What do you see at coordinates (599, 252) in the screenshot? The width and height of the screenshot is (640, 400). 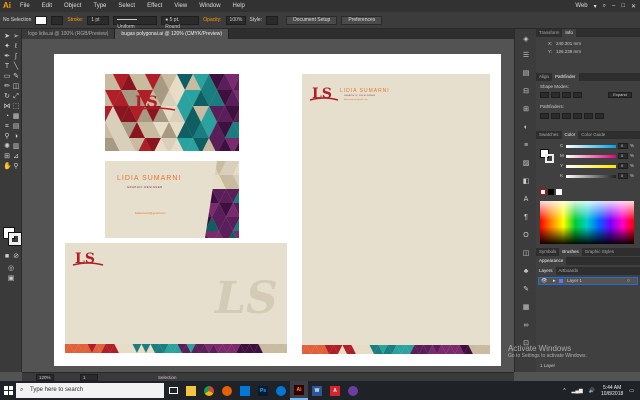 I see `tab-graphic-styles: Graphic Styles` at bounding box center [599, 252].